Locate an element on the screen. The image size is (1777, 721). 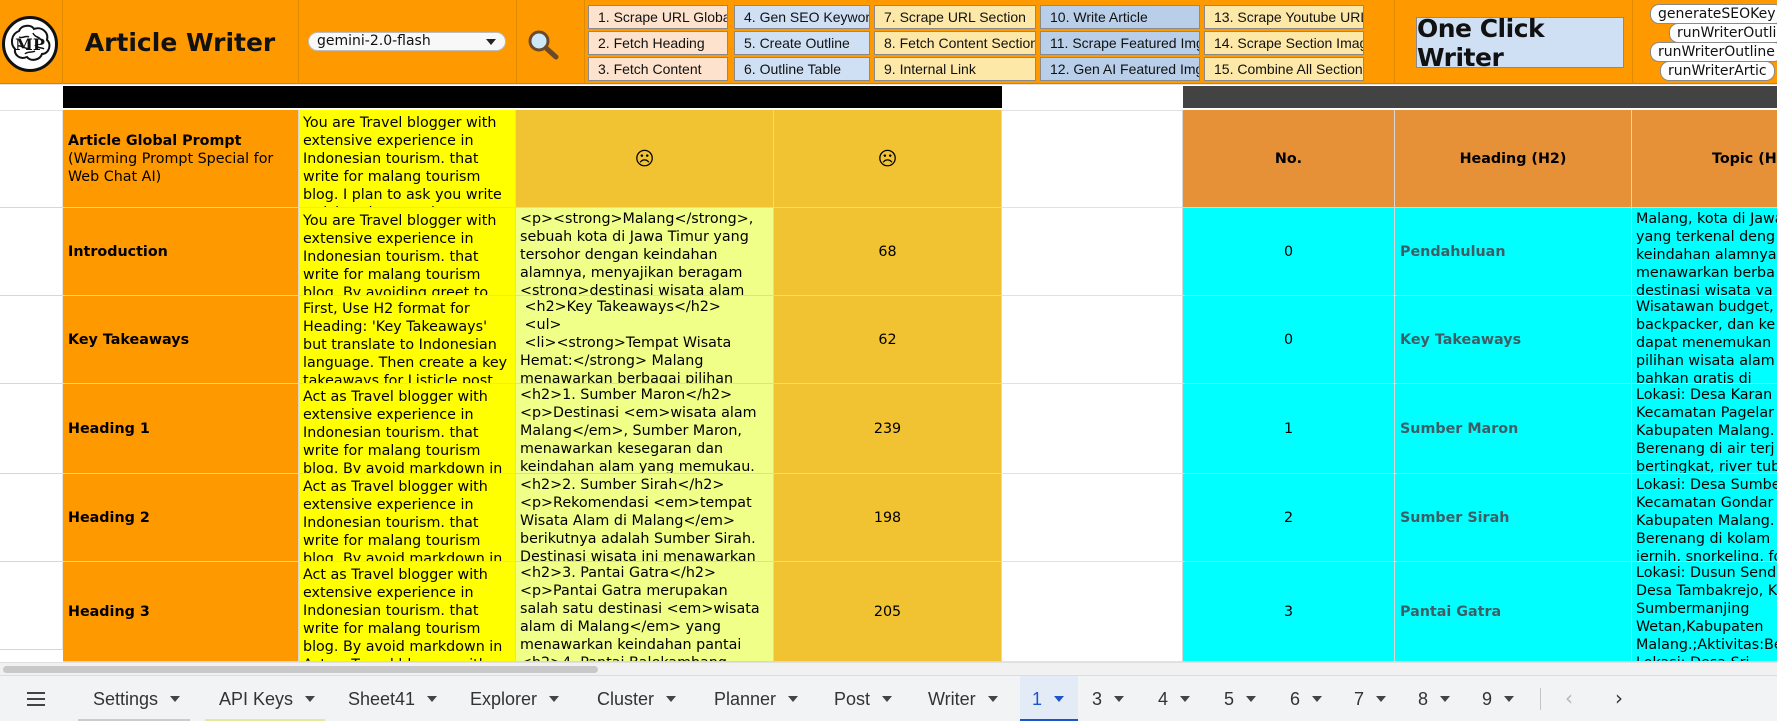
heading-h2-cell: Sumber Sirah is located at coordinates (1513, 518).